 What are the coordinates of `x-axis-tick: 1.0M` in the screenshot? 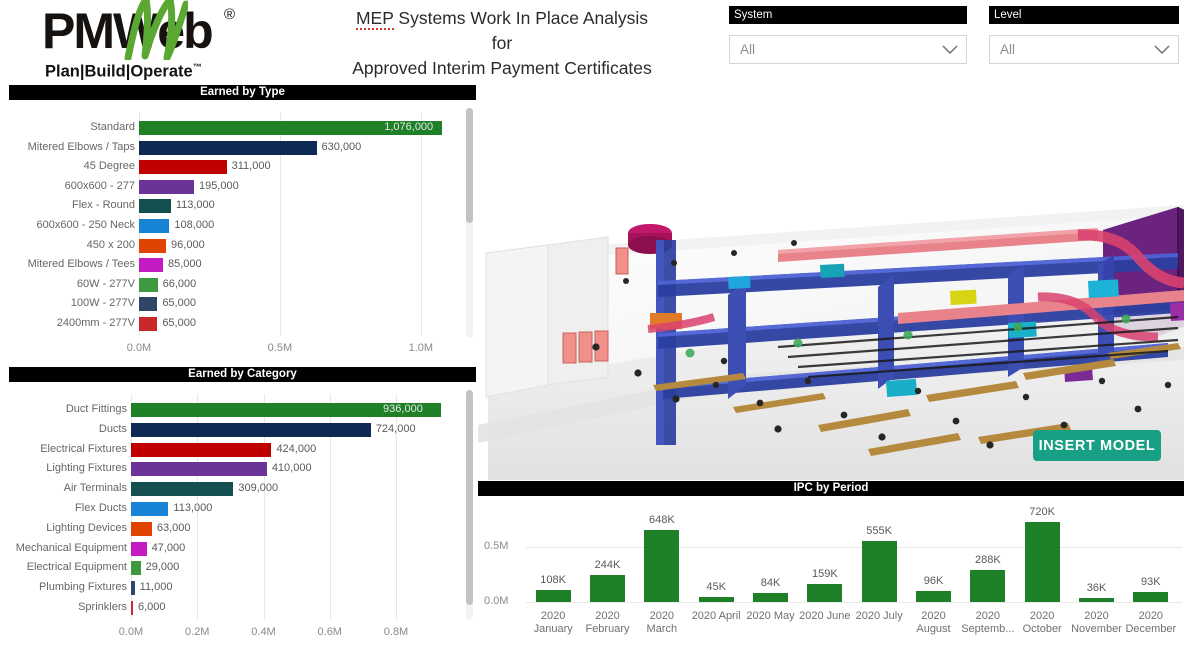 It's located at (421, 347).